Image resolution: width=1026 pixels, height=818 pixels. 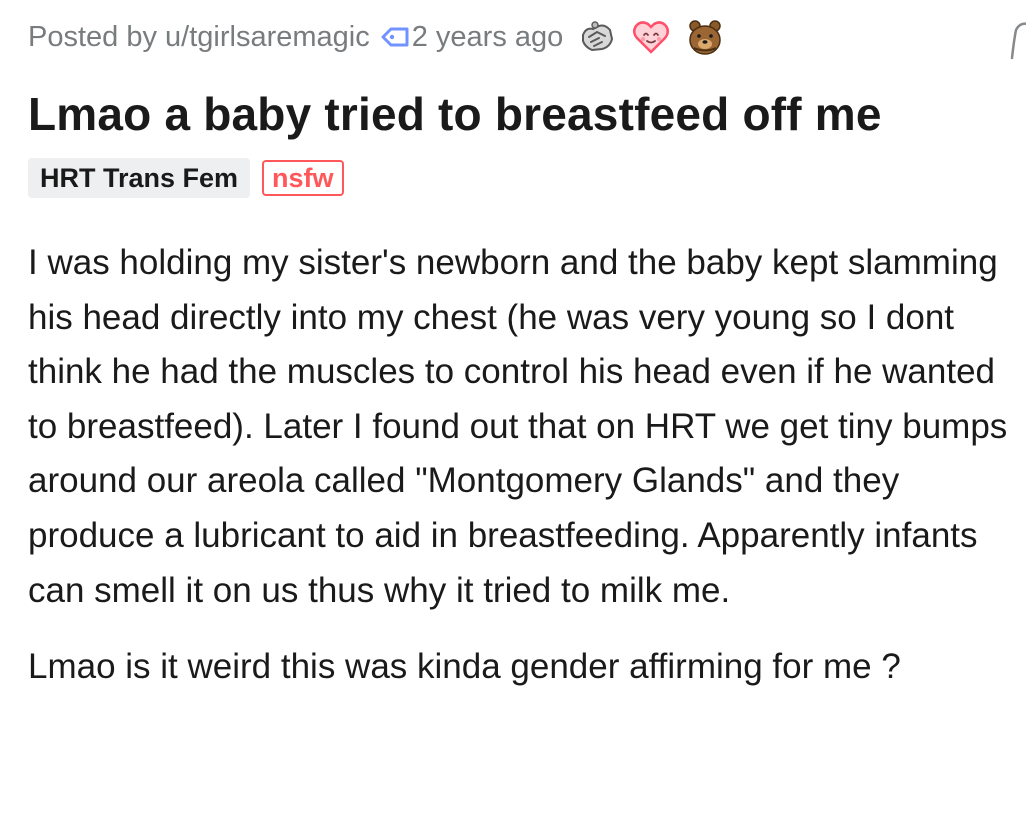 What do you see at coordinates (1016, 40) in the screenshot?
I see `bookmark-edge-icon` at bounding box center [1016, 40].